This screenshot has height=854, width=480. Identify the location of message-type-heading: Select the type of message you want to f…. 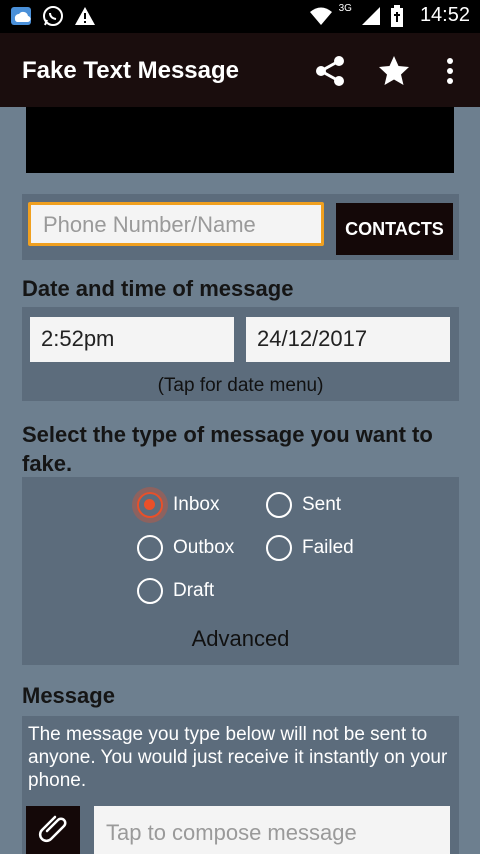
(227, 449).